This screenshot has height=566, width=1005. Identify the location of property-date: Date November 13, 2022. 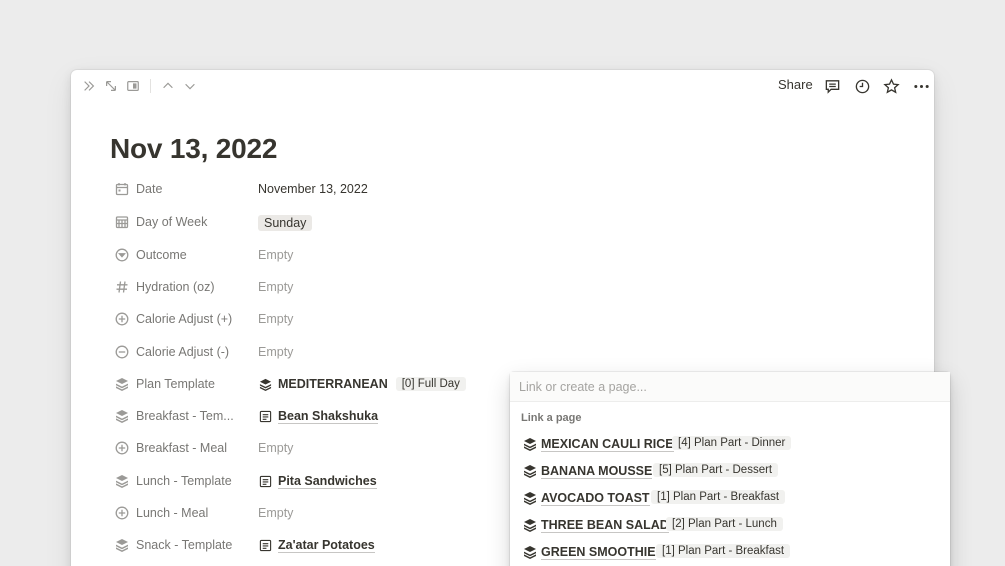
(324, 190).